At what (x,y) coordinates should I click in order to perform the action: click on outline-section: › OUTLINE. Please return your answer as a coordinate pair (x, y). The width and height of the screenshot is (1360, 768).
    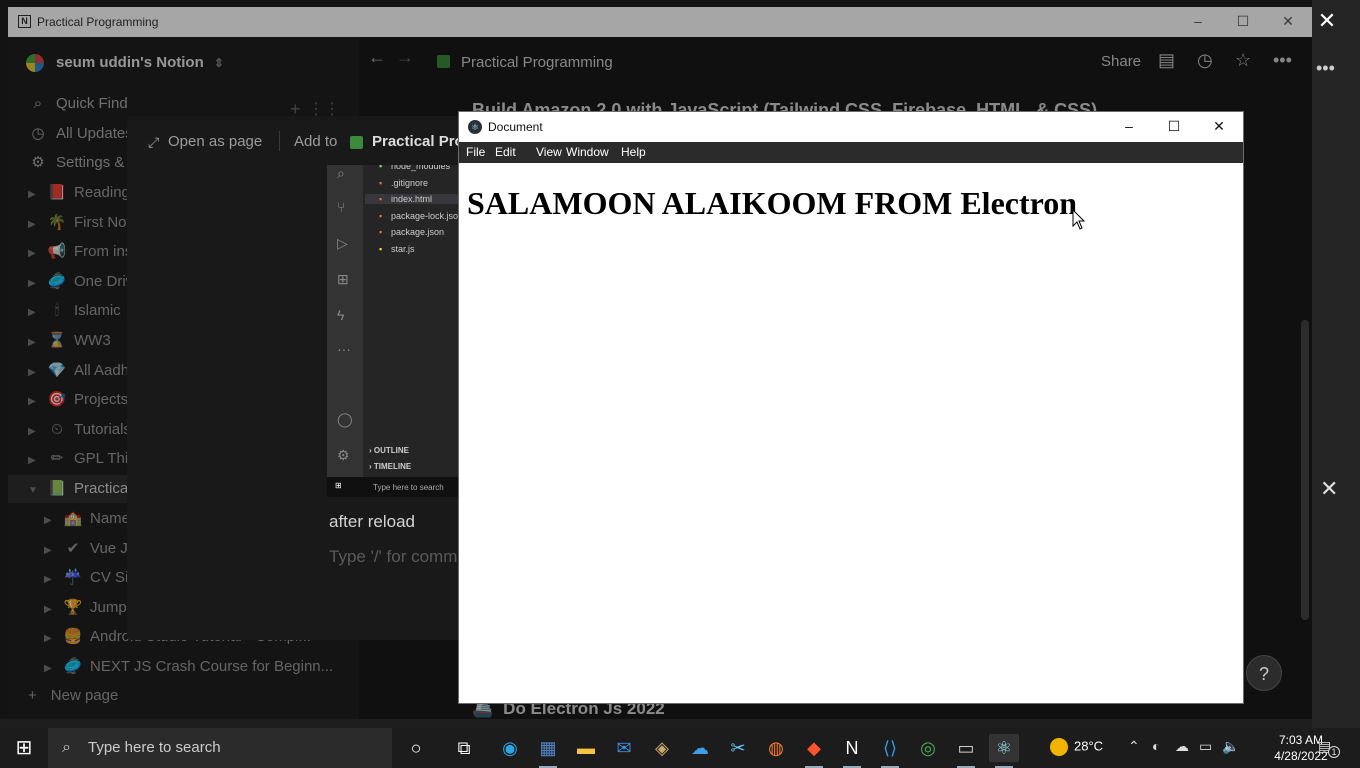
    Looking at the image, I should click on (389, 450).